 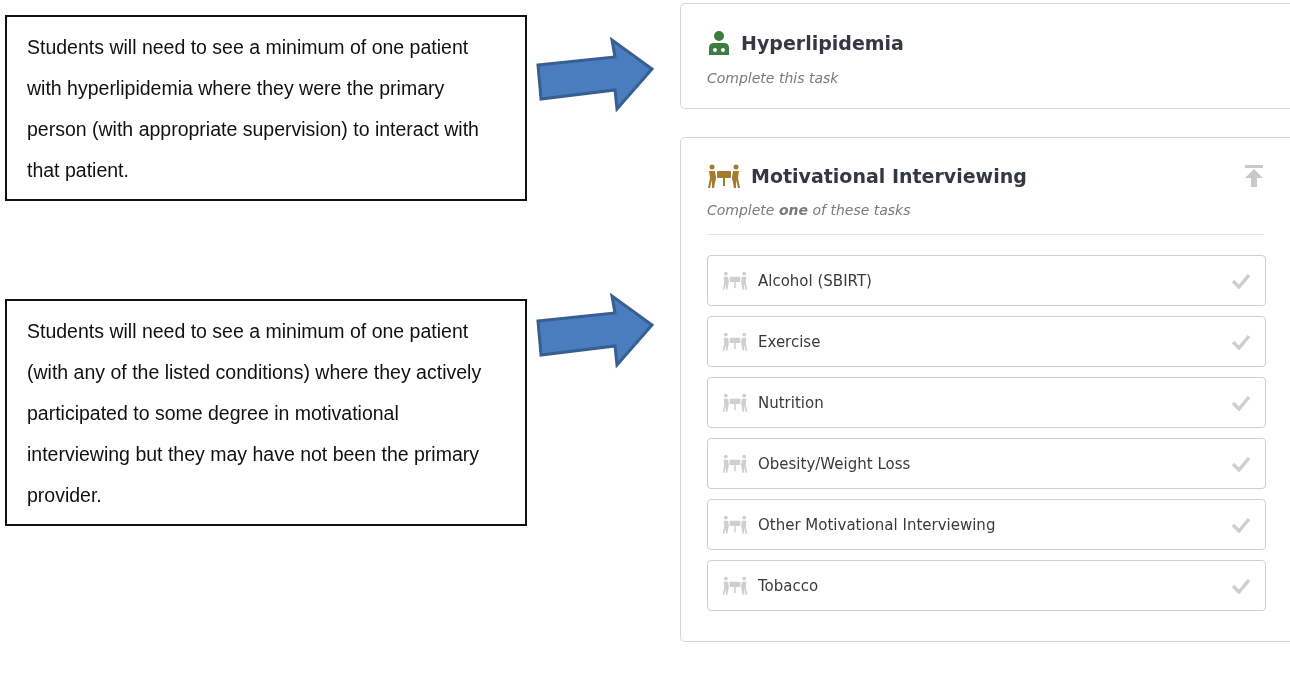 I want to click on task-label: Other Motivational Interviewing, so click(x=877, y=524).